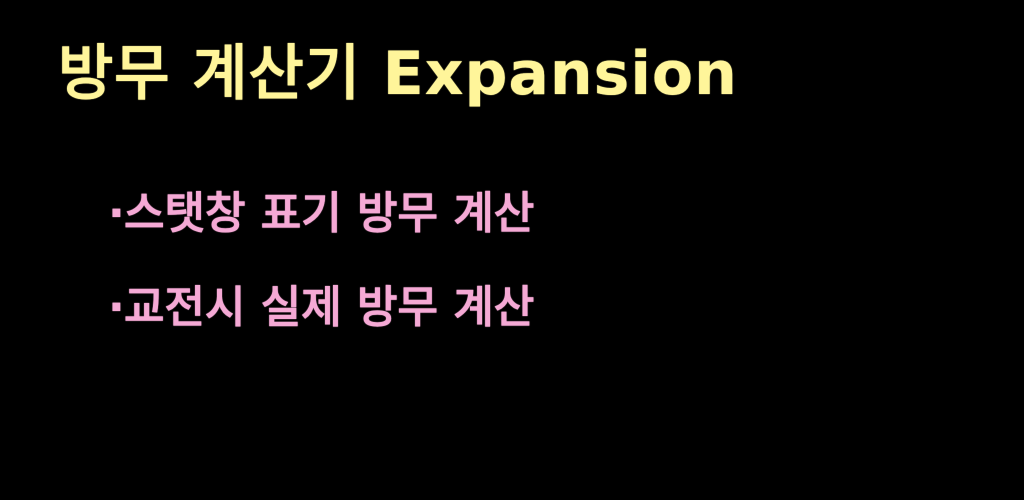 The image size is (1024, 500). I want to click on feature-text: 스탯창 표기 방무 계산, so click(329, 213).